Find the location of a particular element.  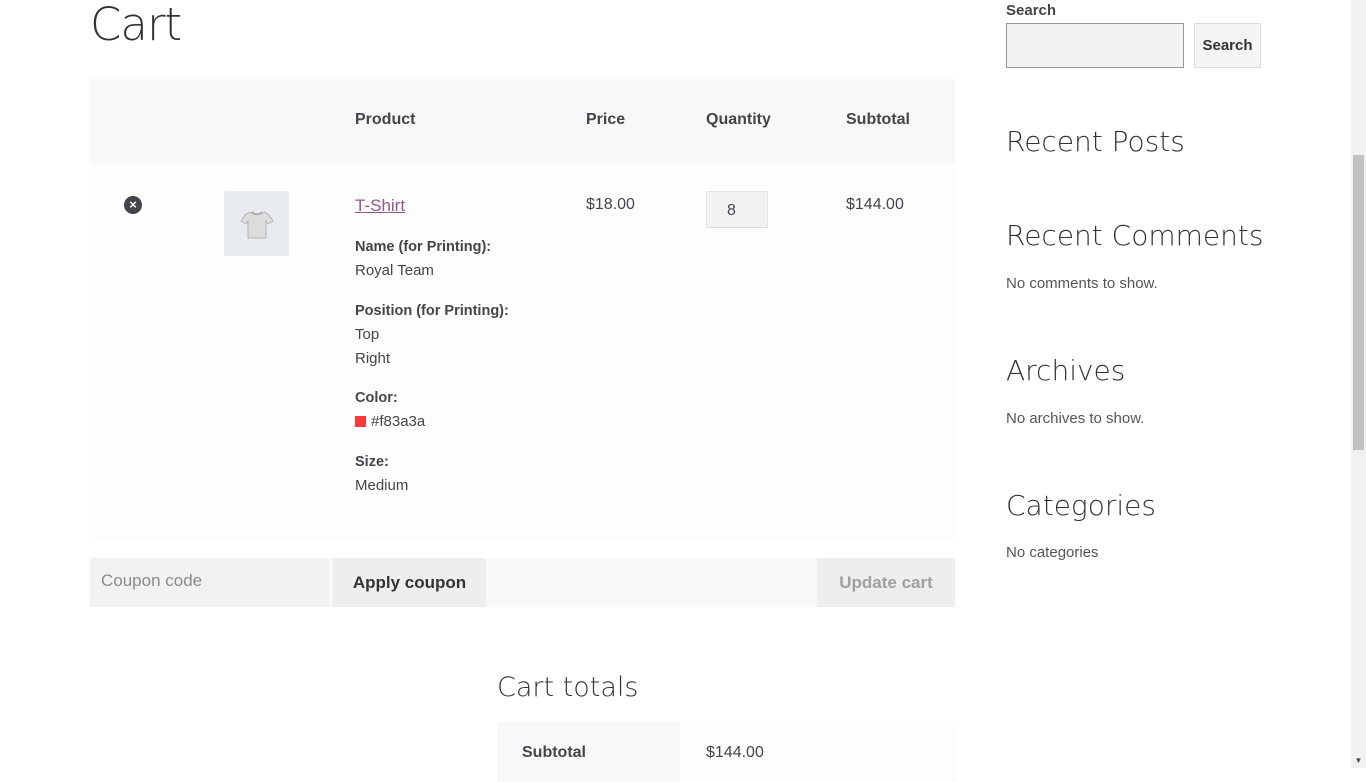

totals-subtotal-row: Subtotal $144.00 is located at coordinates (726, 752).